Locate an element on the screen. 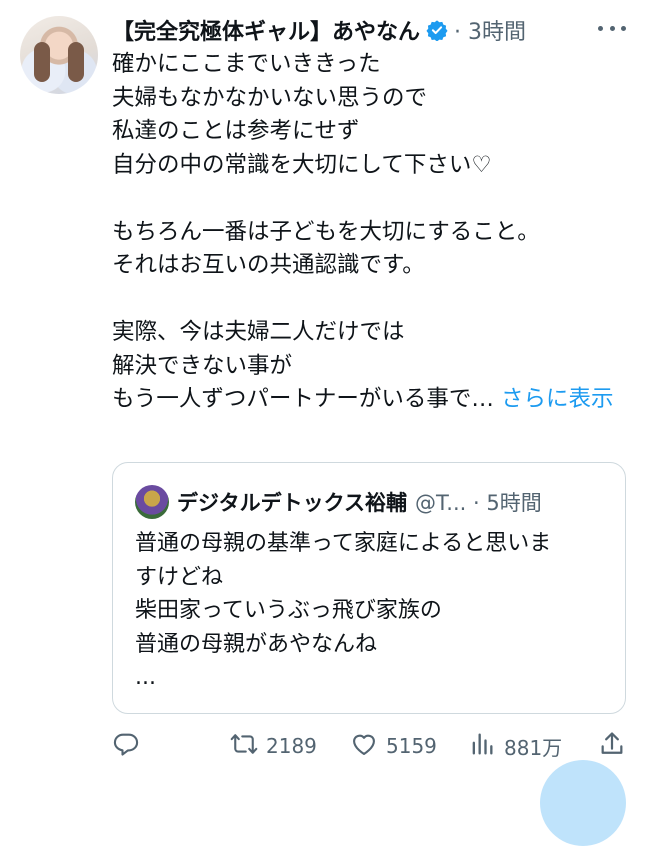  more-icon is located at coordinates (612, 28).